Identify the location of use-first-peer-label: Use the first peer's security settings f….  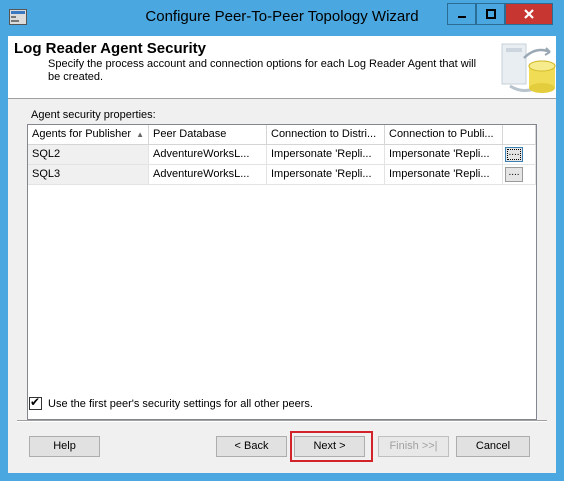
(180, 404).